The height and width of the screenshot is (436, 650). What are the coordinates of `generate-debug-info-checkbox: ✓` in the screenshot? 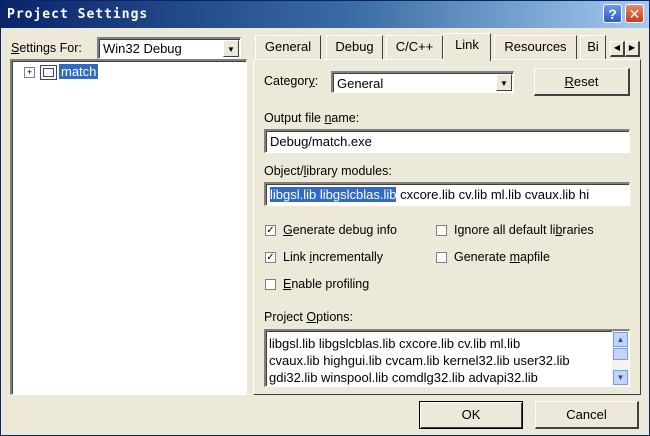 It's located at (270, 230).